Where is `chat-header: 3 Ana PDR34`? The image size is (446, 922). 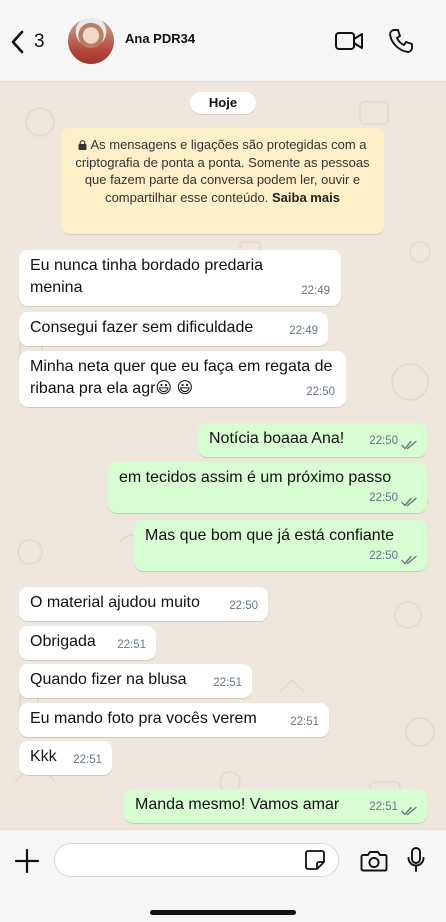
chat-header: 3 Ana PDR34 is located at coordinates (223, 41).